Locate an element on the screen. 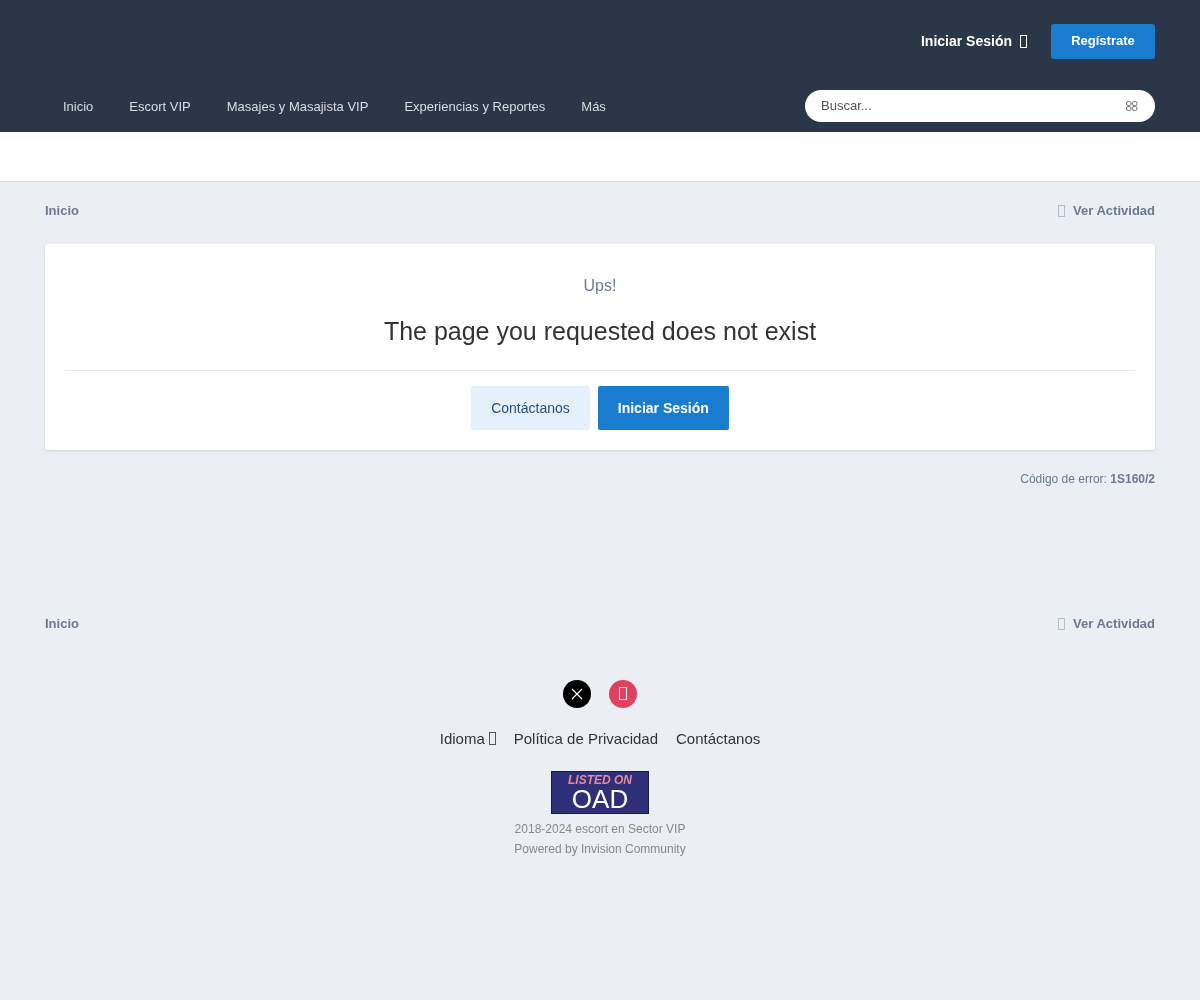  error-message: The page you requested does not exist is located at coordinates (600, 331).